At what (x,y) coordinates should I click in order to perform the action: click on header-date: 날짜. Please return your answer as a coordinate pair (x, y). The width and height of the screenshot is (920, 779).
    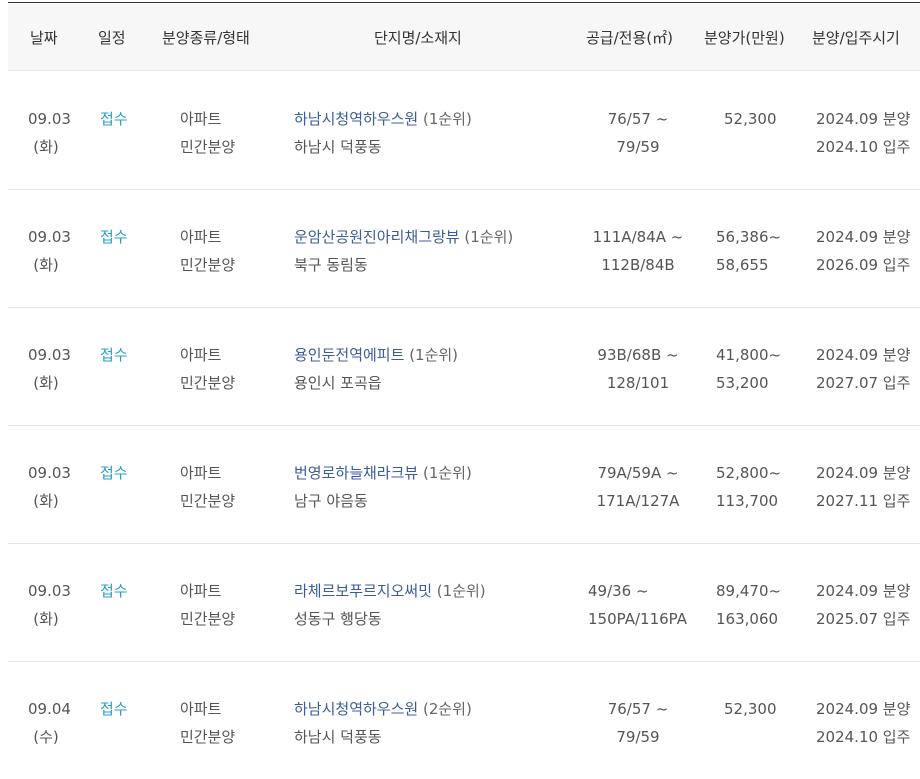
    Looking at the image, I should click on (44, 38).